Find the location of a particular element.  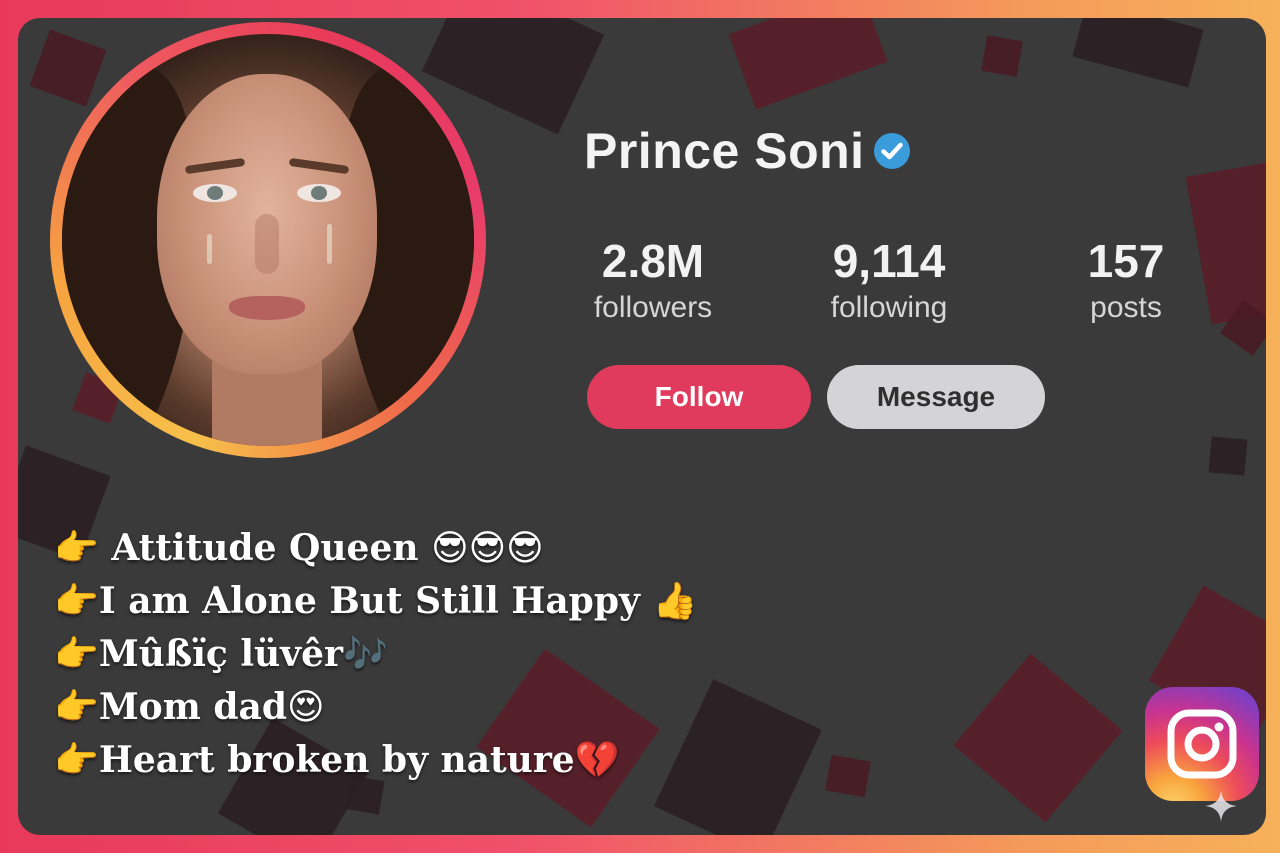

stat-value: 9,114 is located at coordinates (889, 261).